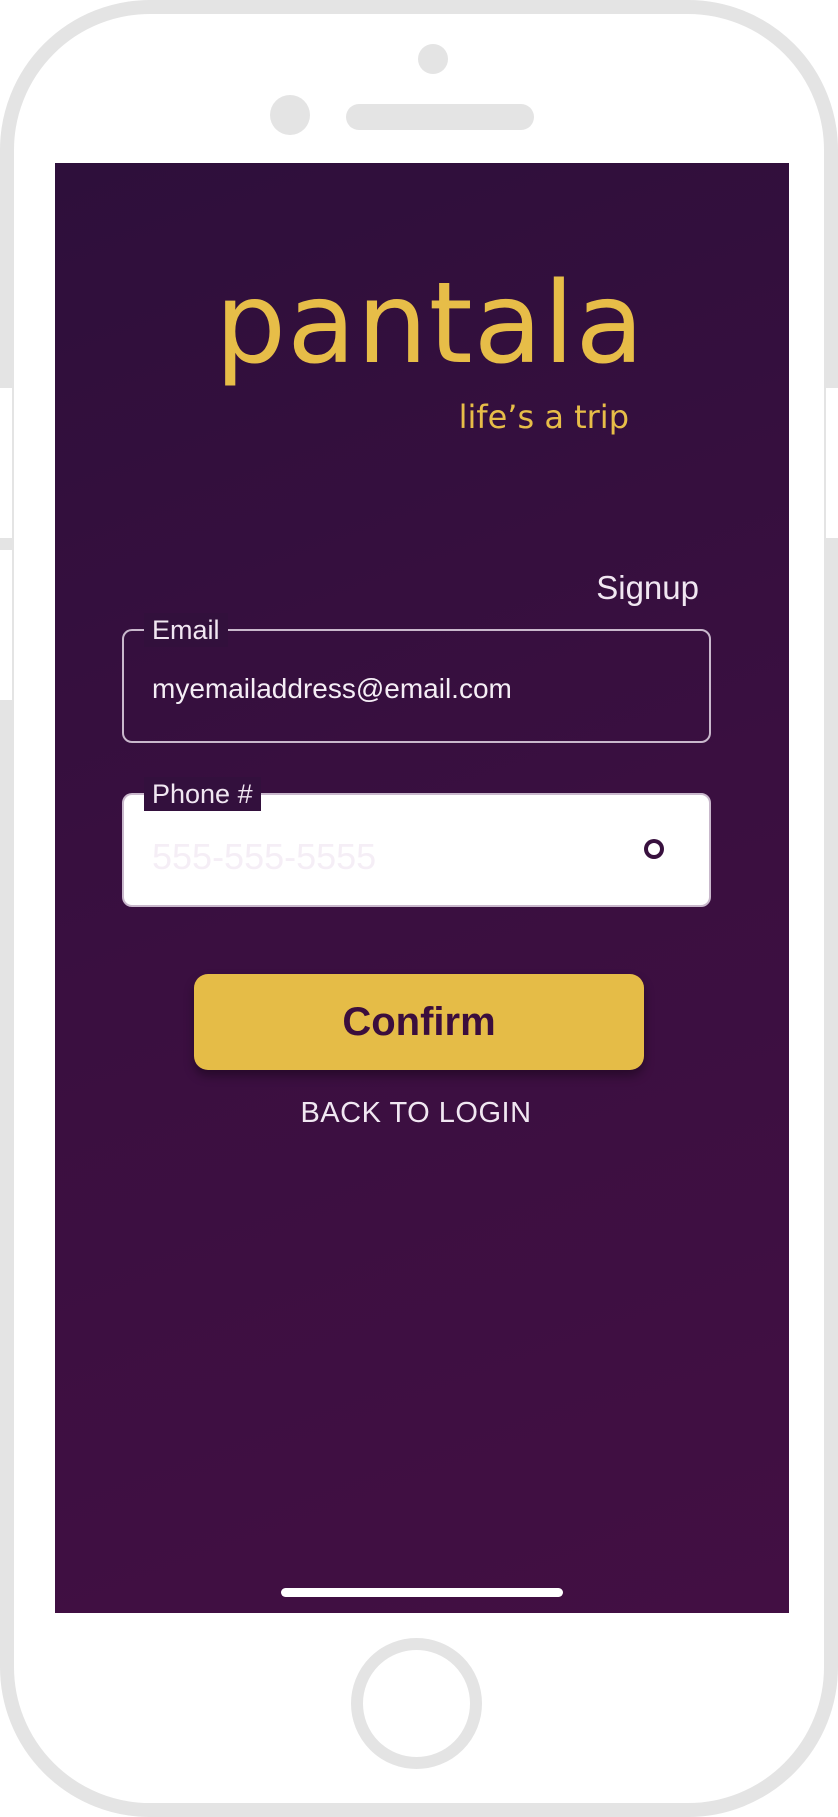  What do you see at coordinates (419, 1022) in the screenshot?
I see `confirm-button: Confirm` at bounding box center [419, 1022].